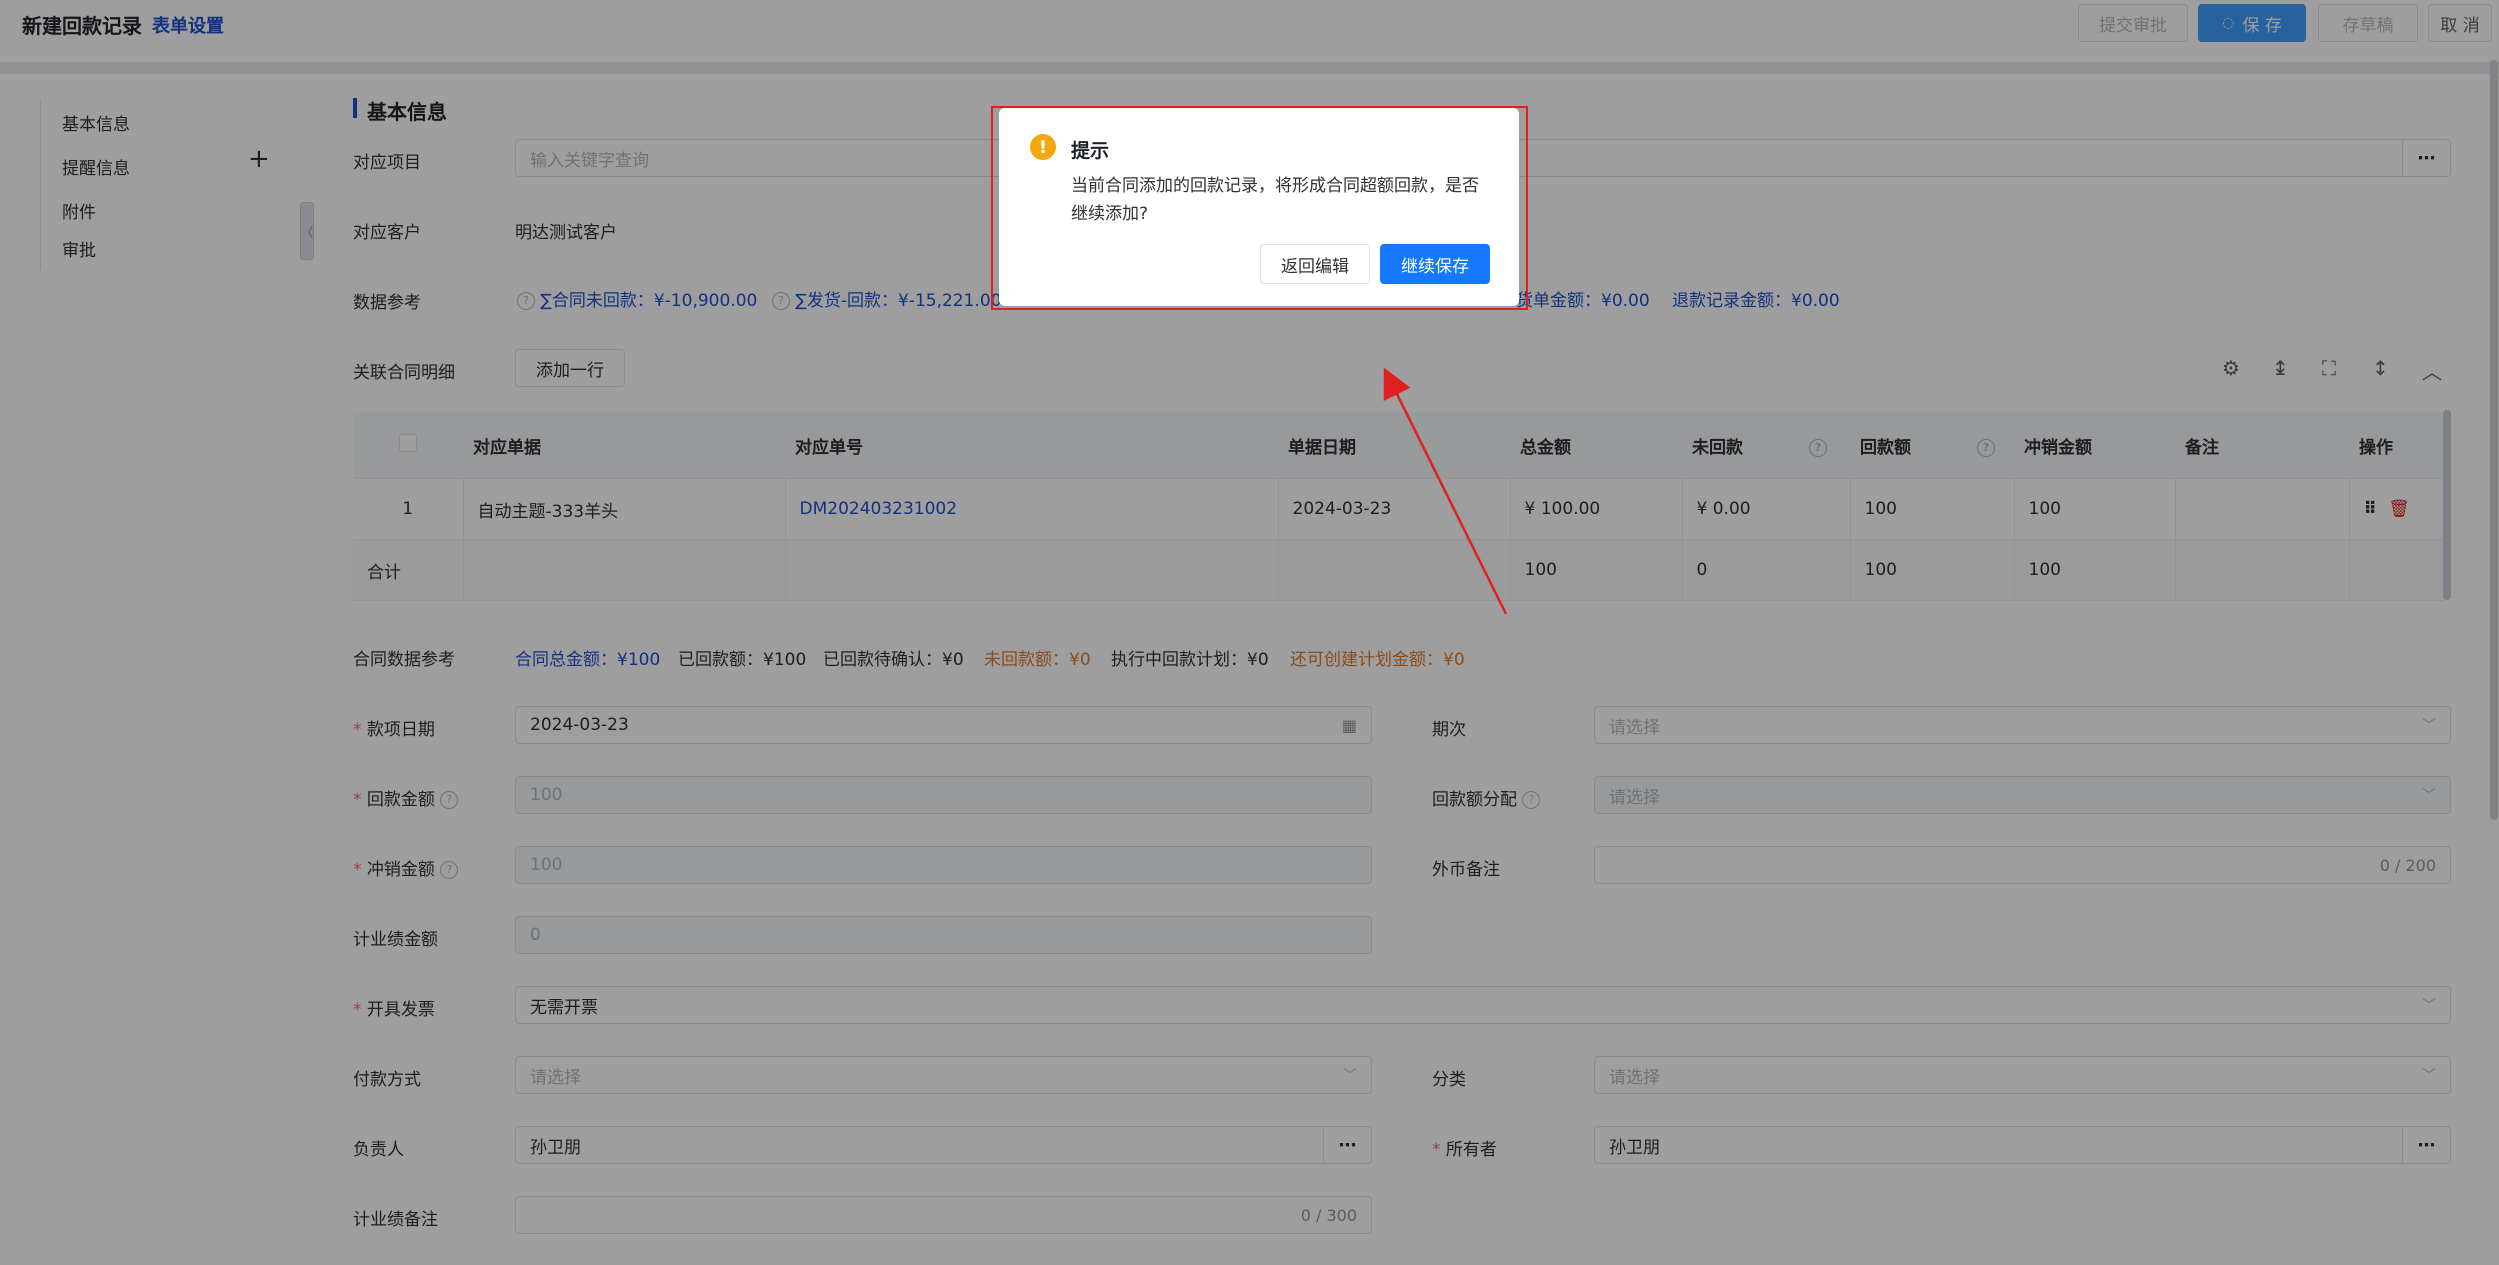  Describe the element at coordinates (1090, 151) in the screenshot. I see `dialog-title: 提示` at that location.